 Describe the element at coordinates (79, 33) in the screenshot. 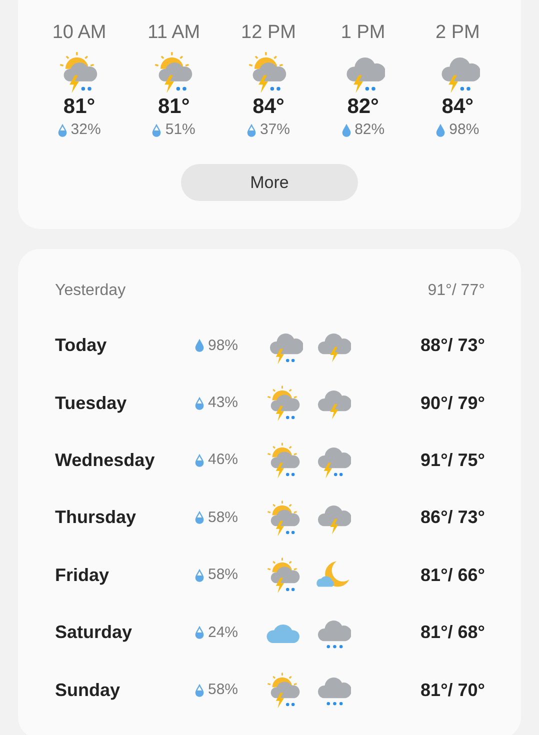

I see `hour-label: 10 AM` at that location.